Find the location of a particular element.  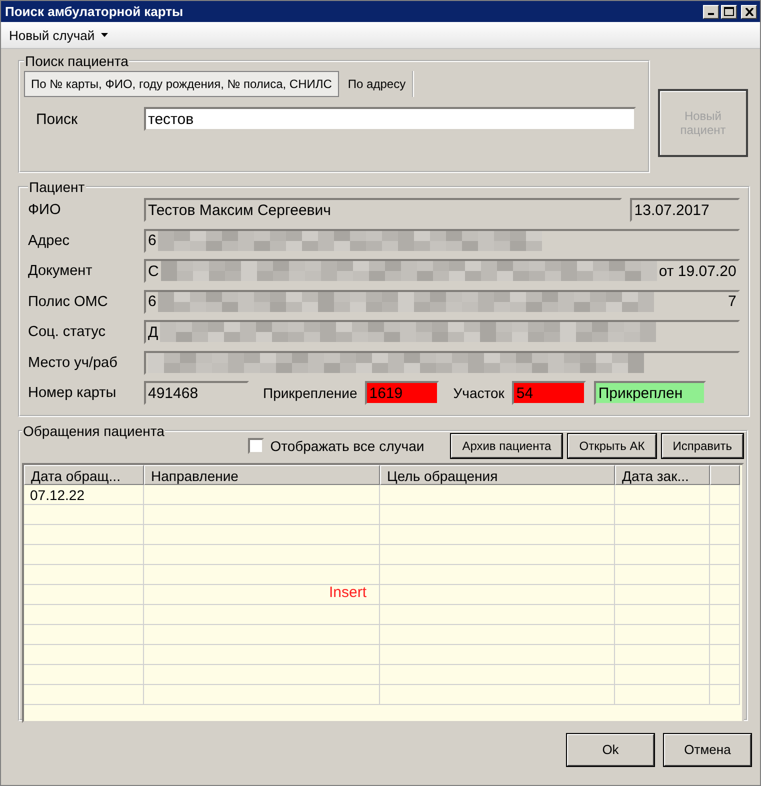

action-button: Архив пациента is located at coordinates (507, 445).